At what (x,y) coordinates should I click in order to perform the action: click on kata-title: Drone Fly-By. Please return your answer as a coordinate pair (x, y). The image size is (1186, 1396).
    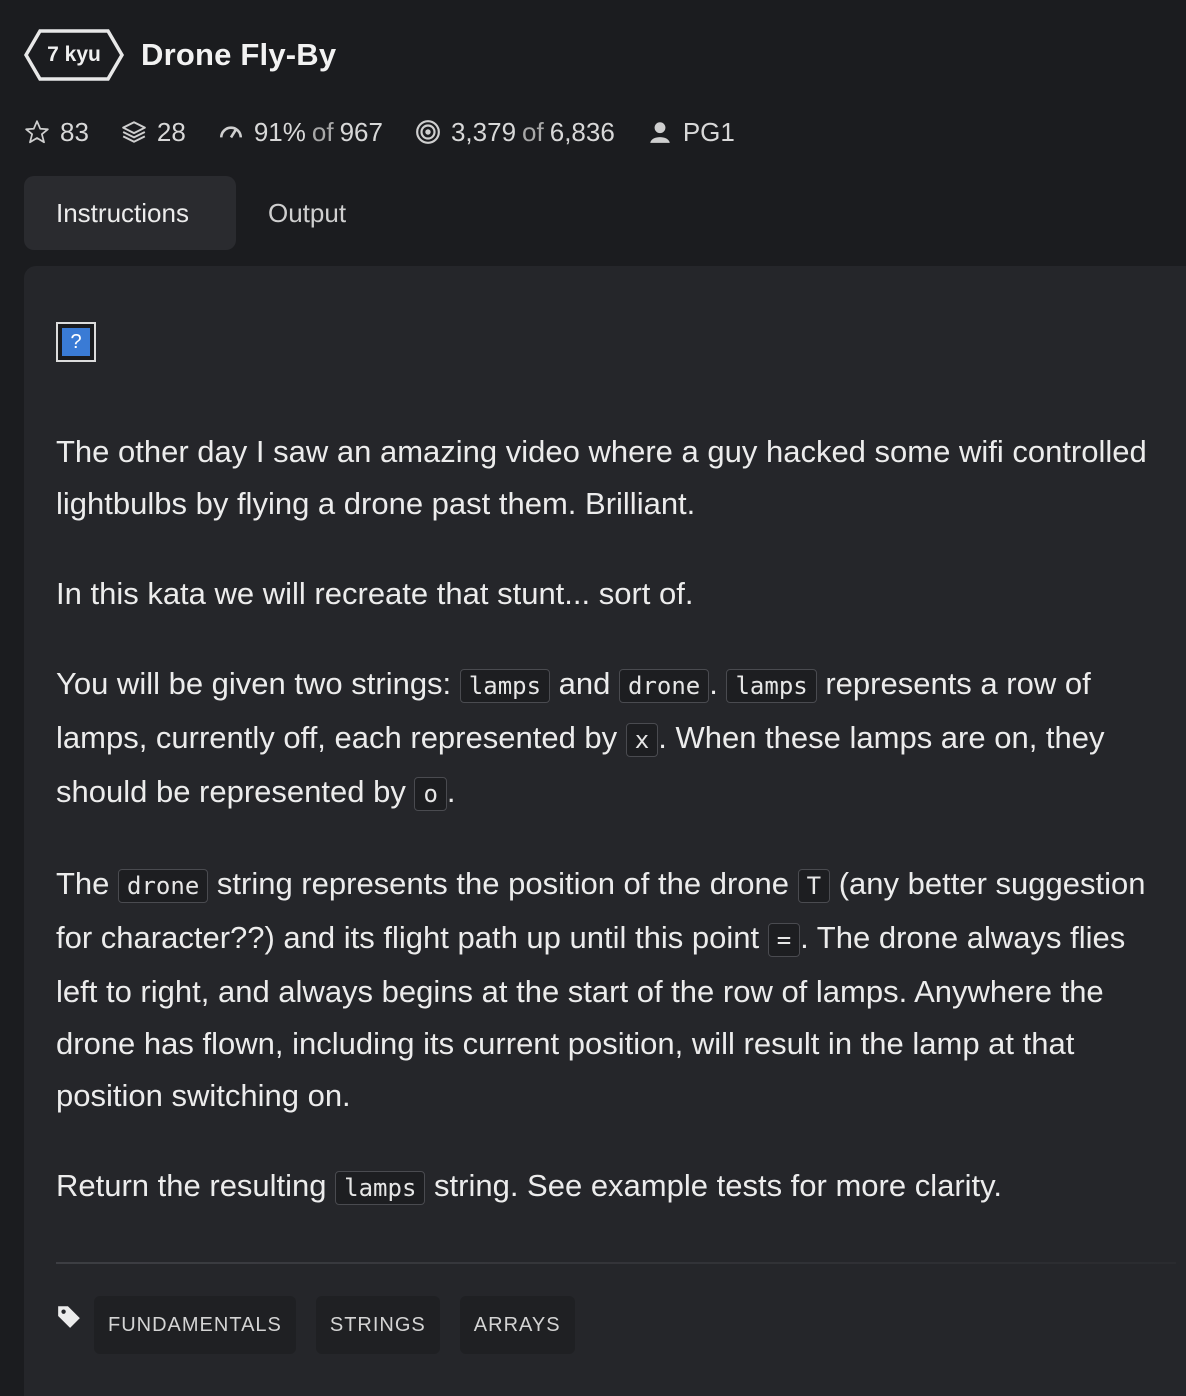
    Looking at the image, I should click on (239, 54).